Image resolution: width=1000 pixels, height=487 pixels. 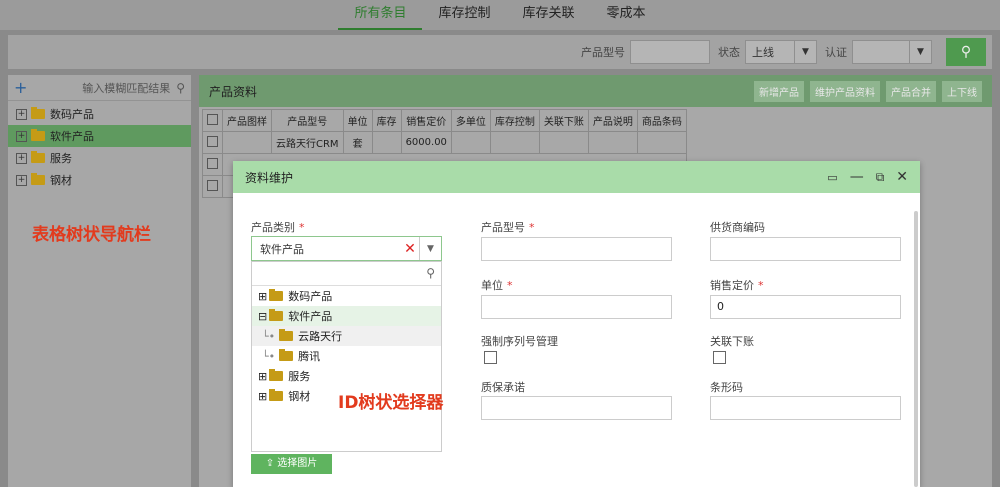 What do you see at coordinates (836, 52) in the screenshot?
I see `cert-filter-label: 认证` at bounding box center [836, 52].